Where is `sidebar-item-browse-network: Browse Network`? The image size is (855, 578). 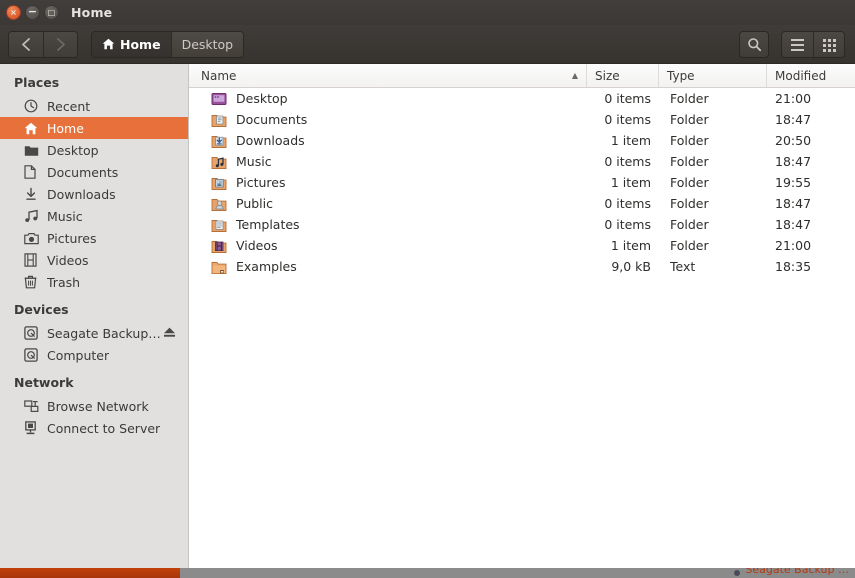
sidebar-item-browse-network: Browse Network is located at coordinates (94, 406).